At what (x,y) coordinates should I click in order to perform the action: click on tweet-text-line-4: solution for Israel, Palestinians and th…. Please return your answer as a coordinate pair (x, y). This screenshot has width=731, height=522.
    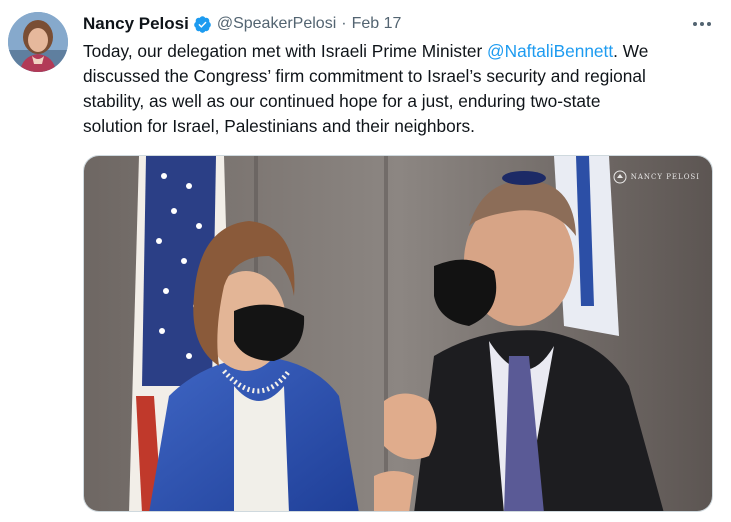
    Looking at the image, I should click on (279, 126).